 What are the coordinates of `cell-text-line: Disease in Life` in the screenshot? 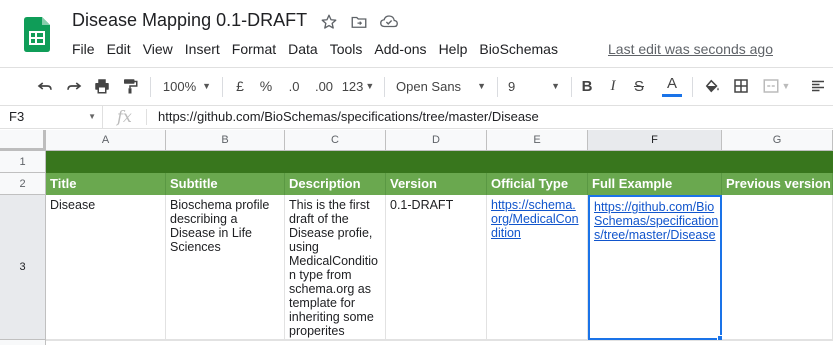 It's located at (211, 233).